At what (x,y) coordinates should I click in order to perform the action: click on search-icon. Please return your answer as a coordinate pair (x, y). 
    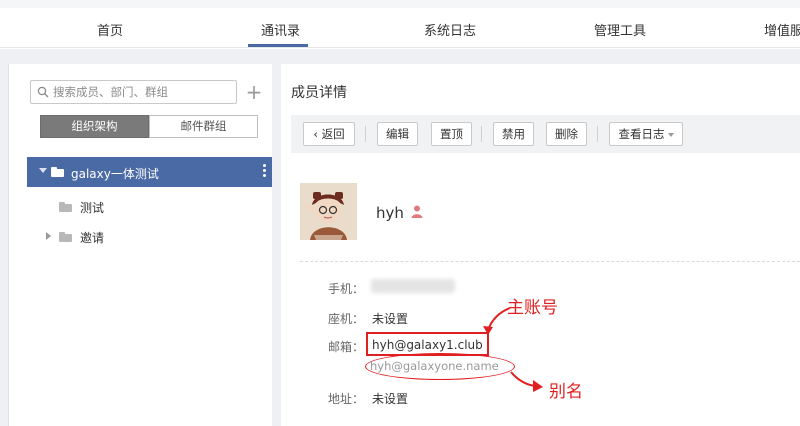
    Looking at the image, I should click on (43, 92).